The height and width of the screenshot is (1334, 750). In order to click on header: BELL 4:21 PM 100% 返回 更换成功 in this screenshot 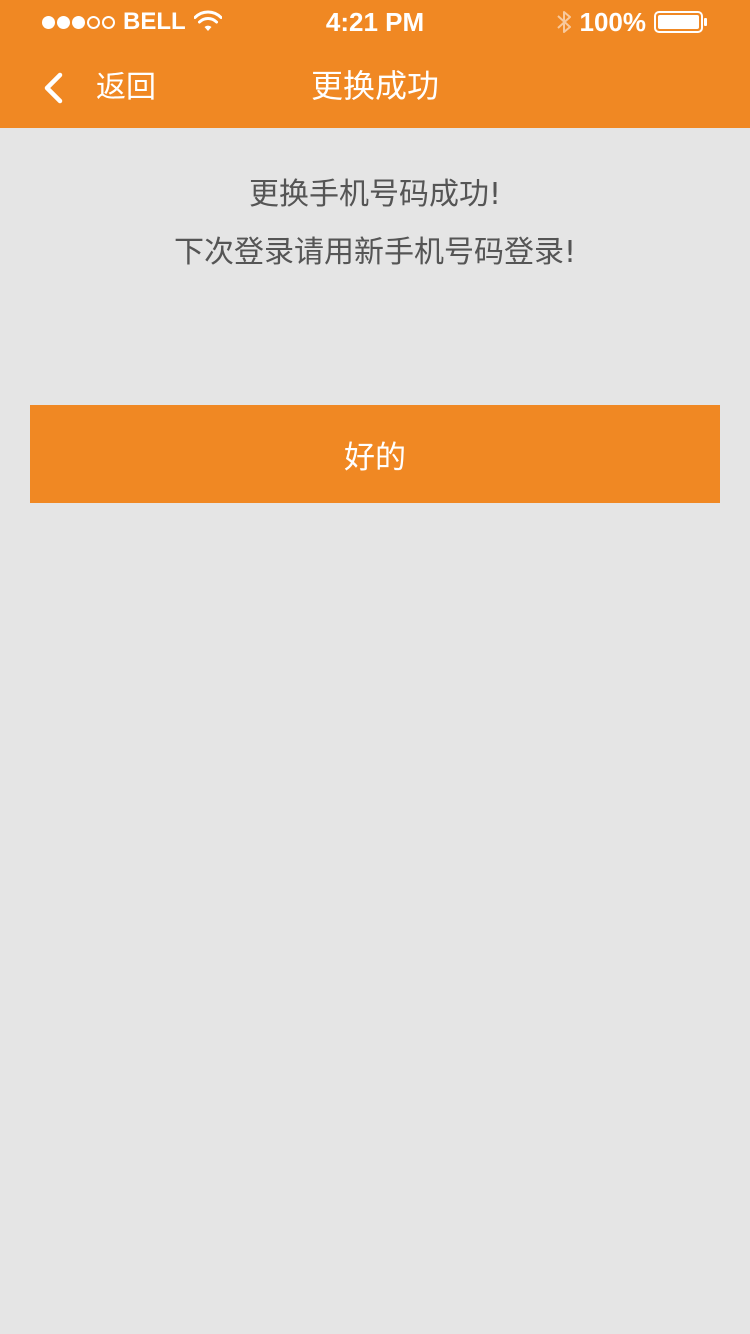, I will do `click(375, 64)`.